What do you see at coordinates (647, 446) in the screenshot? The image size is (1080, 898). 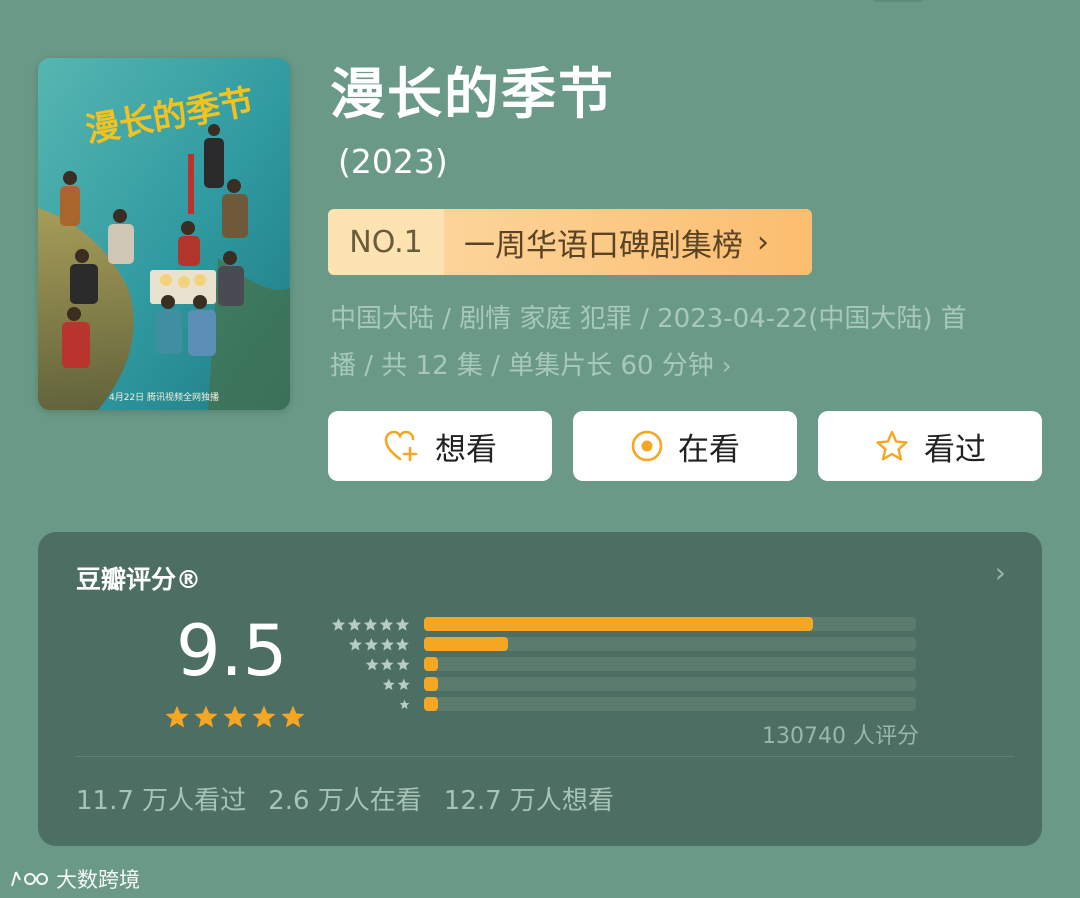 I see `target-icon` at bounding box center [647, 446].